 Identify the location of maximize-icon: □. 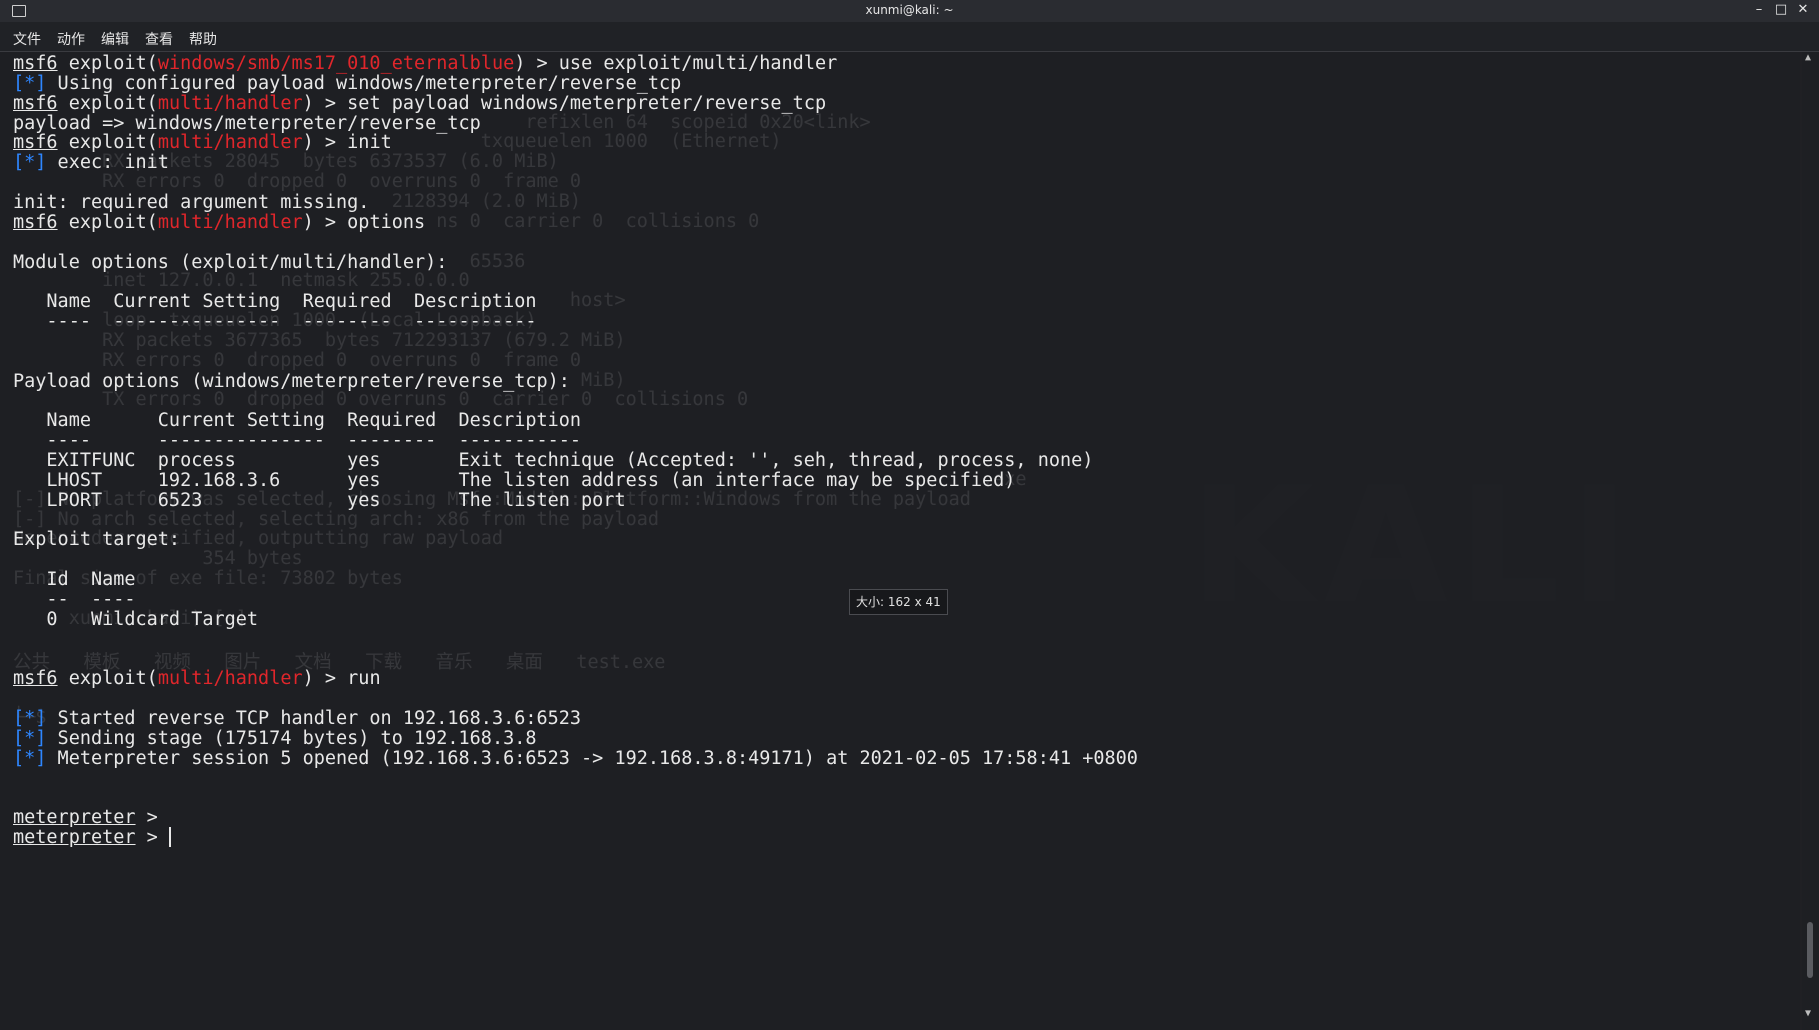
(1781, 10).